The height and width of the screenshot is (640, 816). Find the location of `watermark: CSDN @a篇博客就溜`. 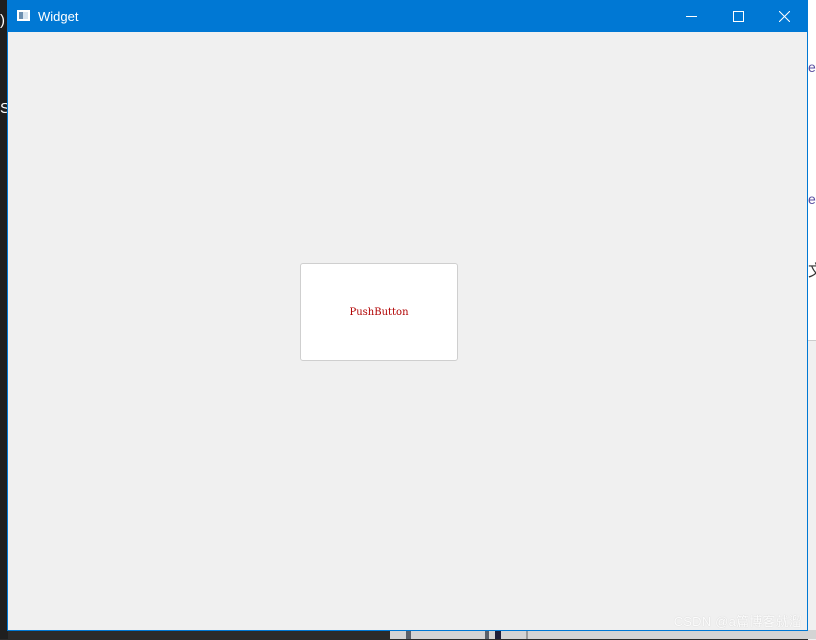

watermark: CSDN @a篇博客就溜 is located at coordinates (737, 621).